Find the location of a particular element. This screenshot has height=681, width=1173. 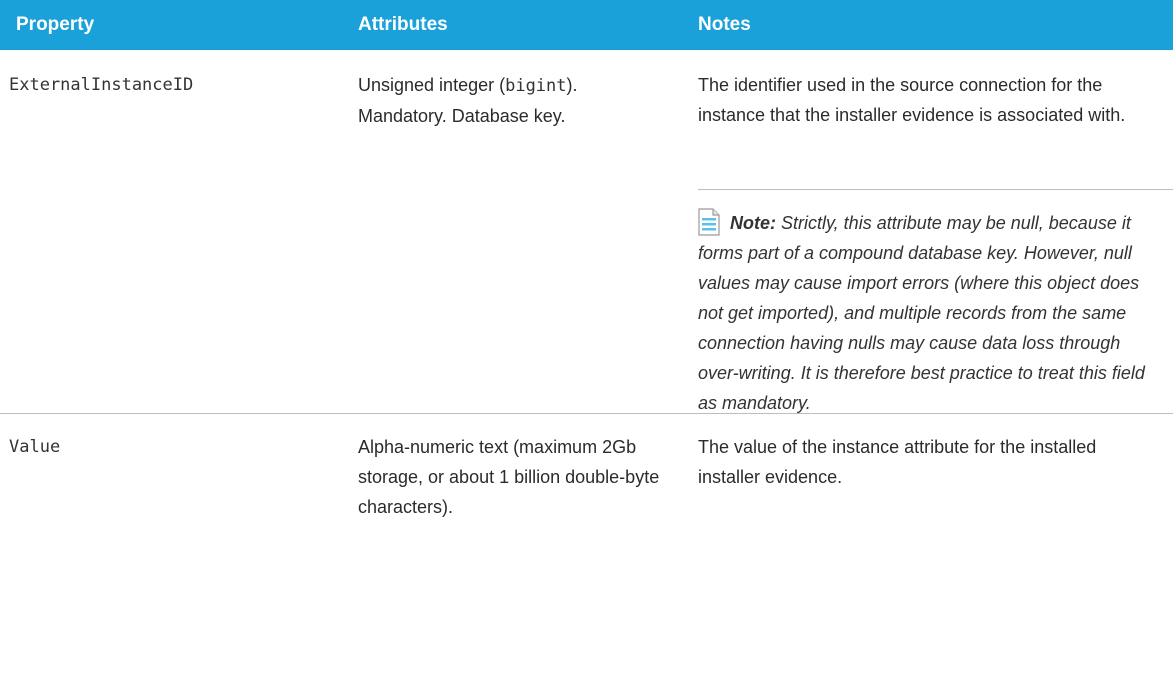

property-name: Value is located at coordinates (35, 447).